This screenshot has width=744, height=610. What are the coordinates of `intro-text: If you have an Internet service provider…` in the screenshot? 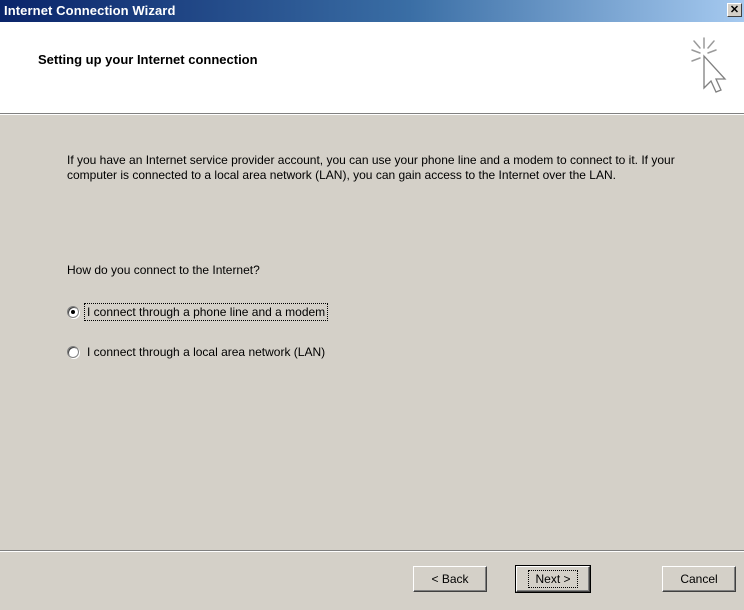 It's located at (371, 167).